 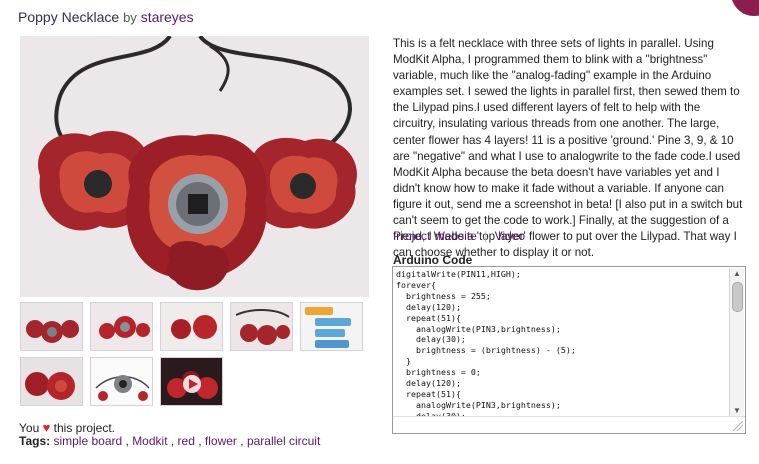 What do you see at coordinates (736, 342) in the screenshot?
I see `vertical-scrollbar: ▲ ▼` at bounding box center [736, 342].